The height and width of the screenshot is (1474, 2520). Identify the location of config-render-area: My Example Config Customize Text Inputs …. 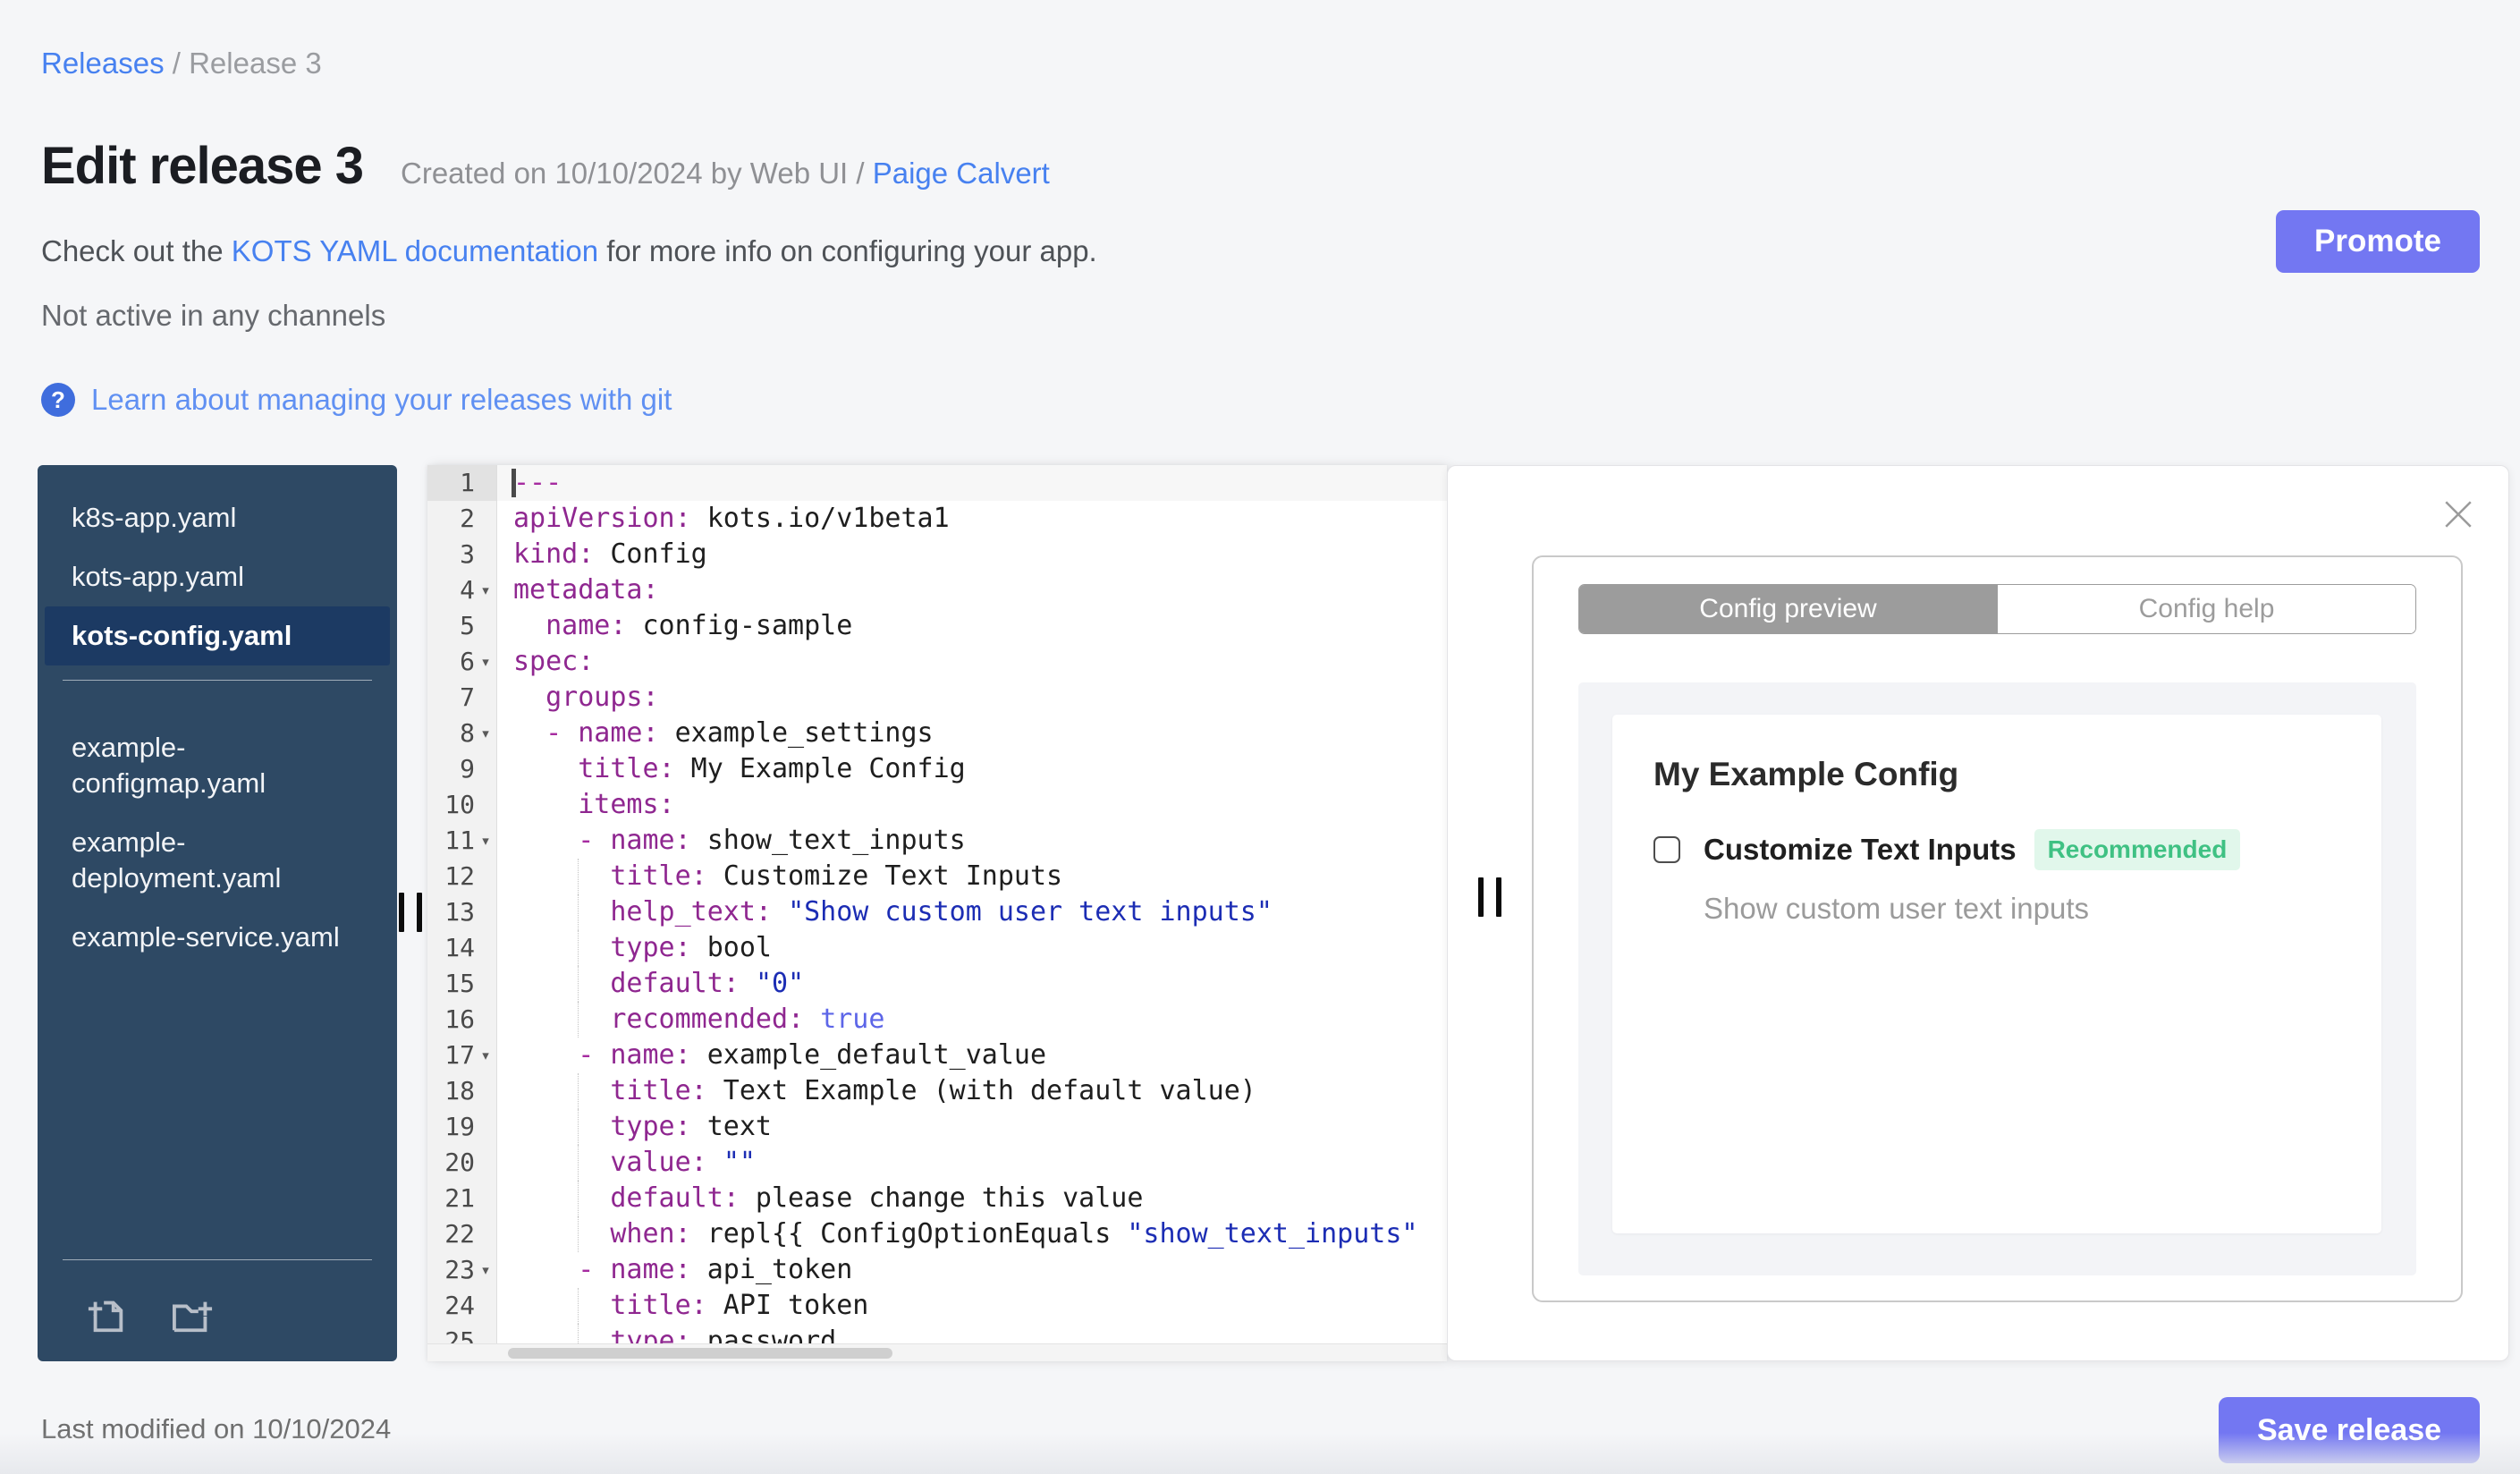
(1997, 978).